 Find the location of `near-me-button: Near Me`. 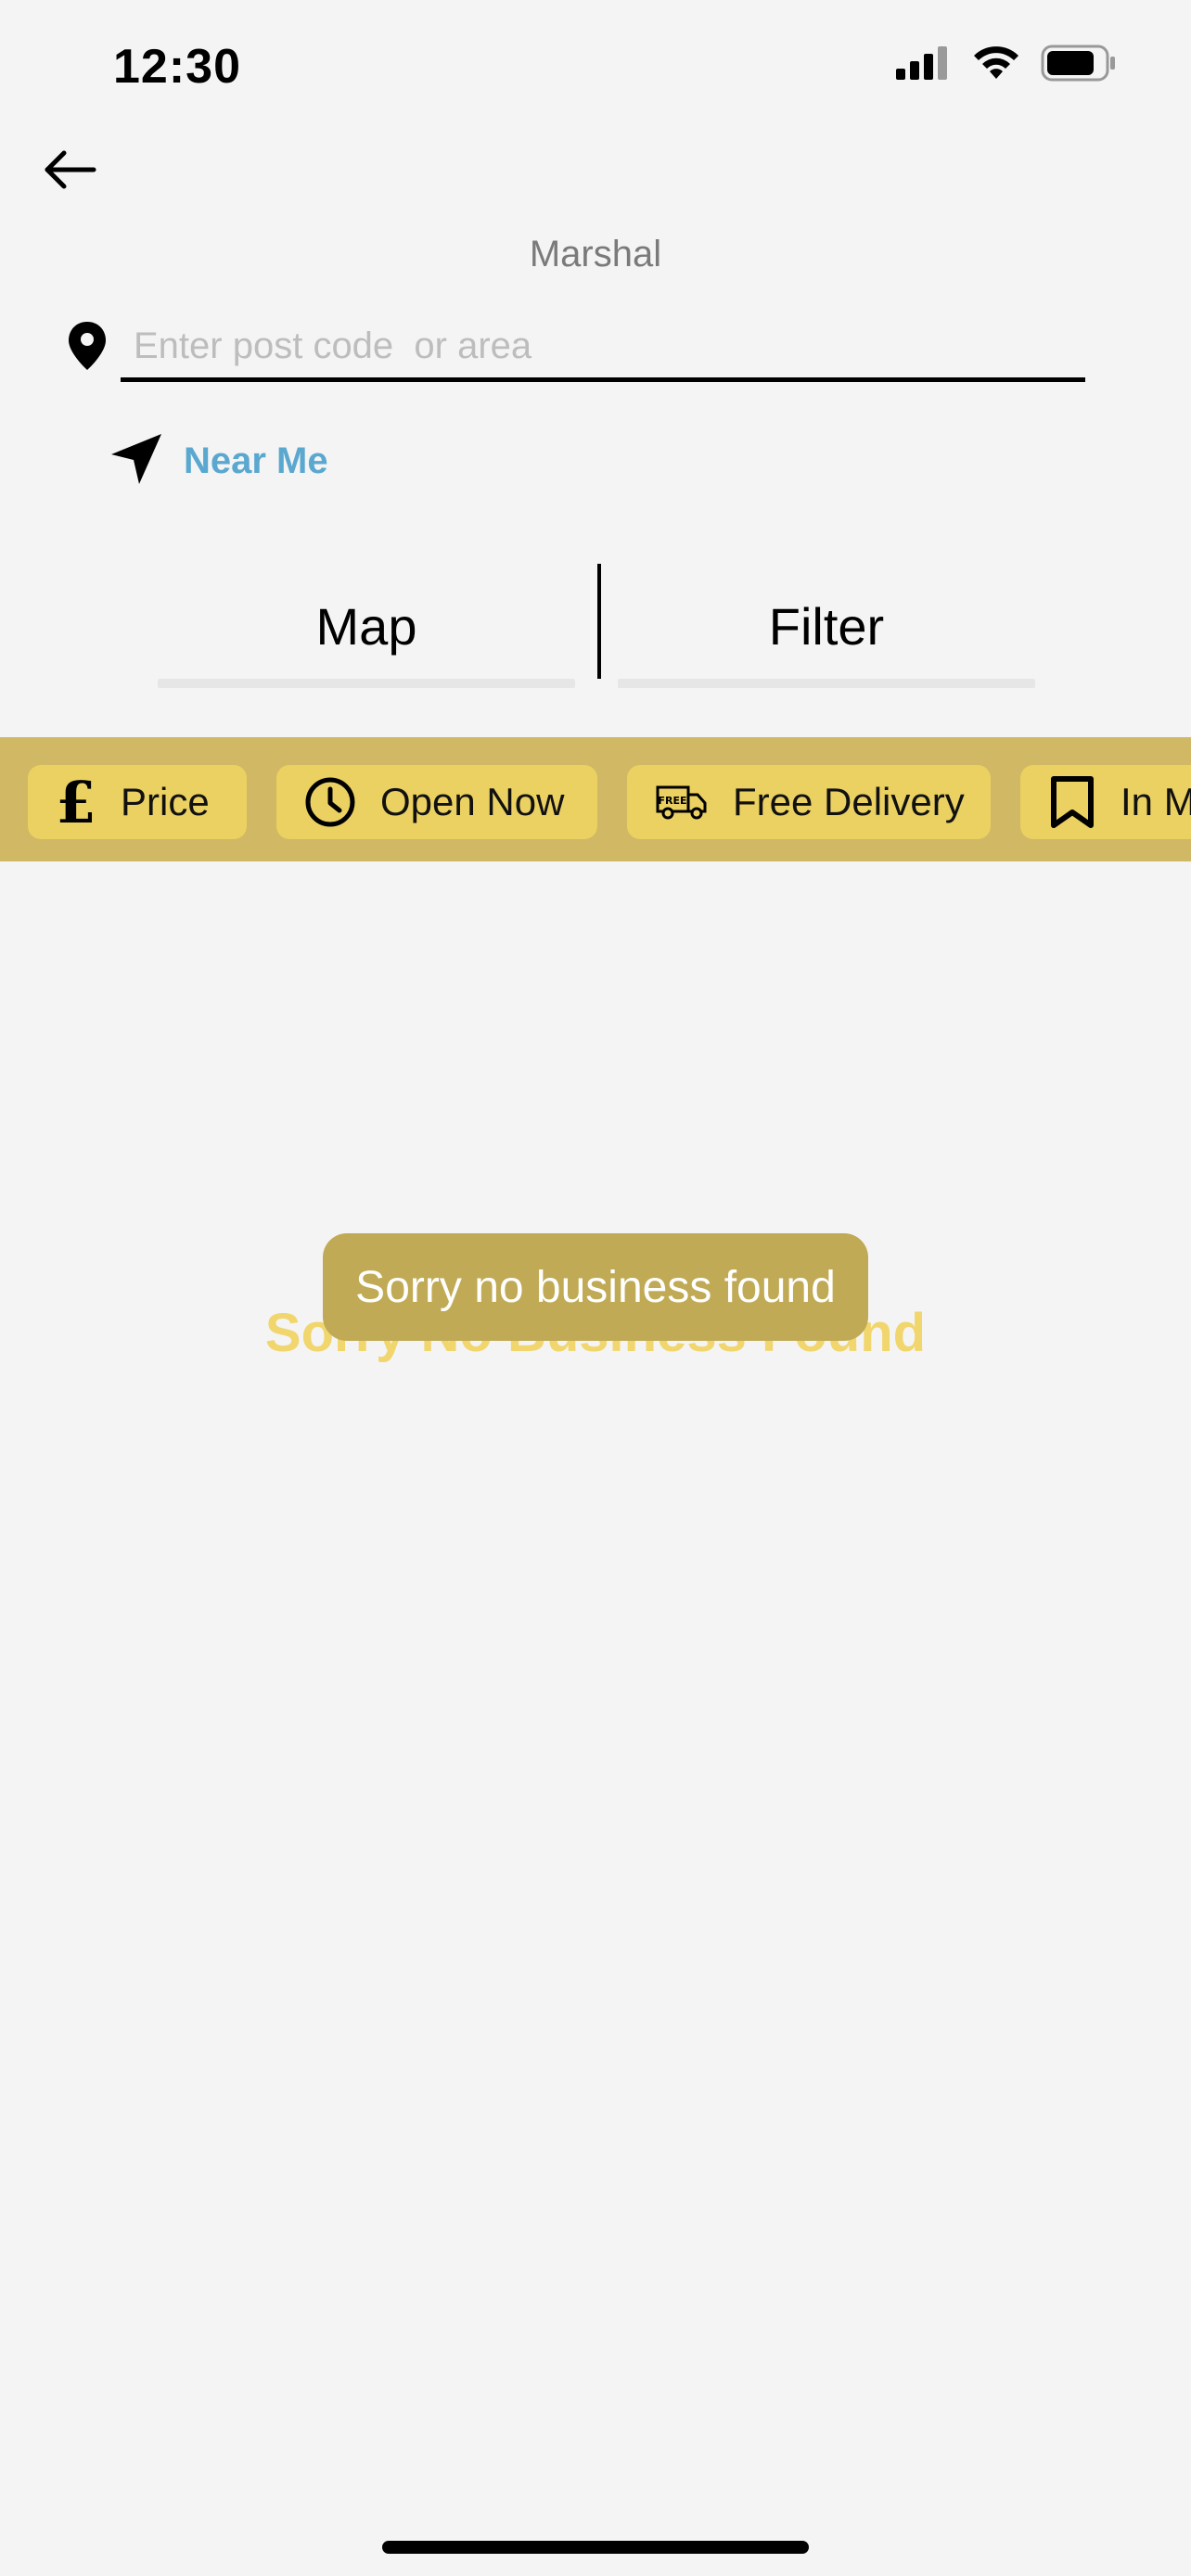

near-me-button: Near Me is located at coordinates (218, 461).